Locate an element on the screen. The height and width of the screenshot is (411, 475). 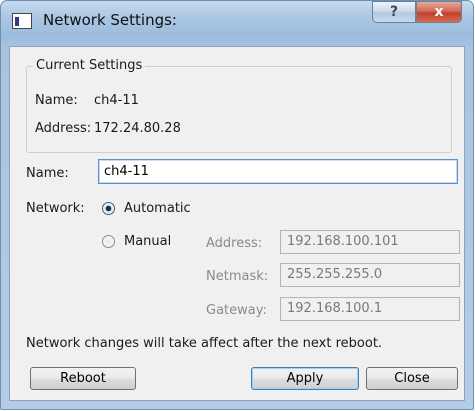
manual-label: Manual is located at coordinates (147, 241).